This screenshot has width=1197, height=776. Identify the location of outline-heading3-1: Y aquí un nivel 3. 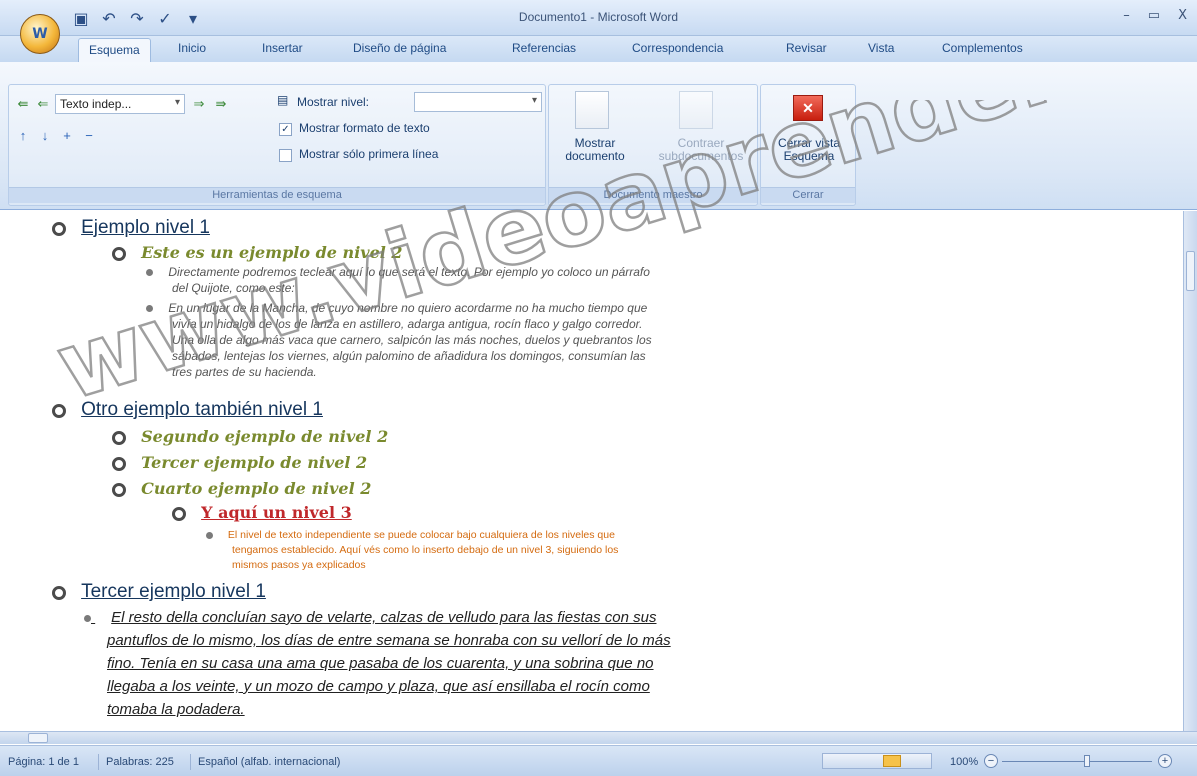
(262, 512).